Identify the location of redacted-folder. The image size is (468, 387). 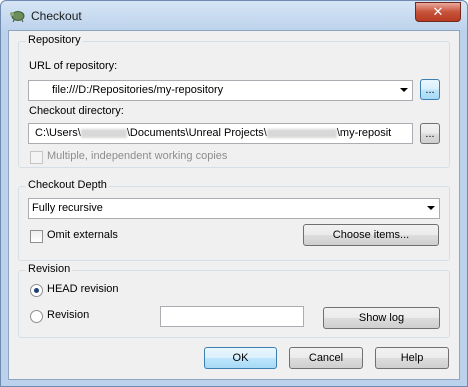
(301, 133).